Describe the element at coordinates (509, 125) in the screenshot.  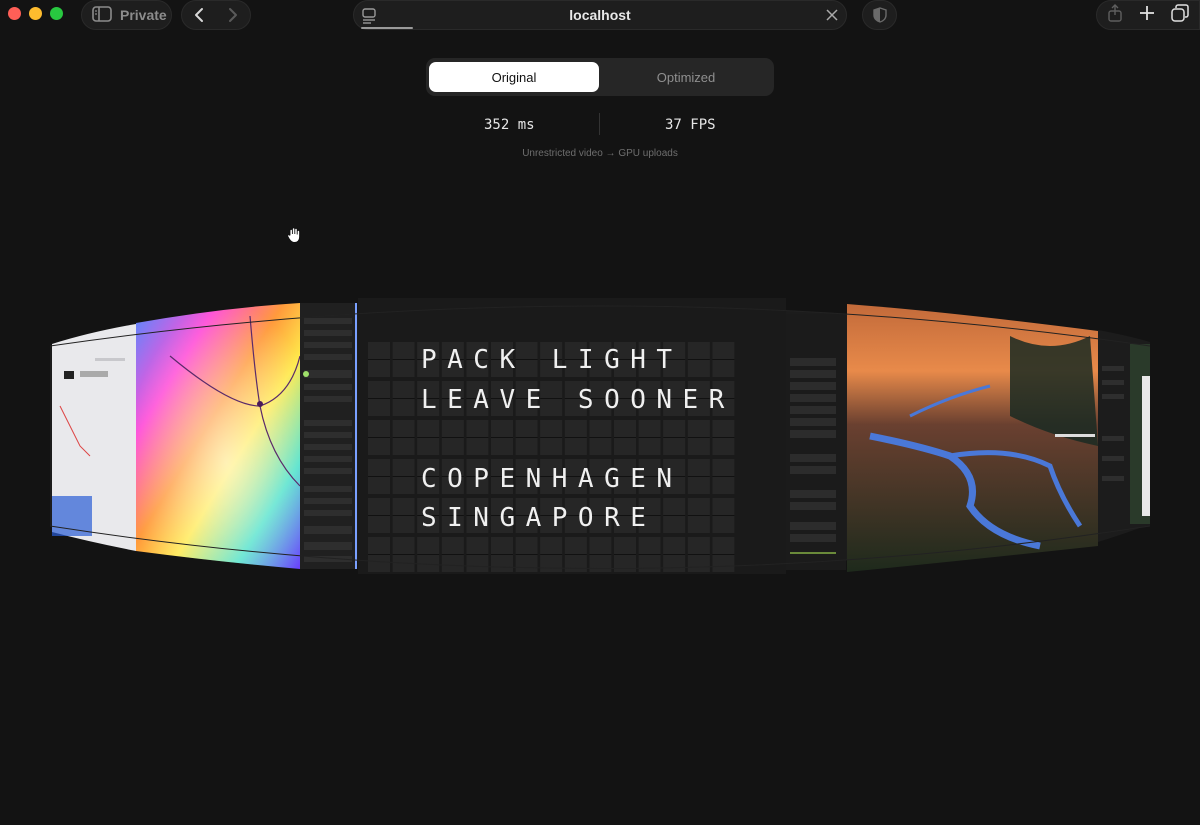
I see `latency-readout: 352 ms` at that location.